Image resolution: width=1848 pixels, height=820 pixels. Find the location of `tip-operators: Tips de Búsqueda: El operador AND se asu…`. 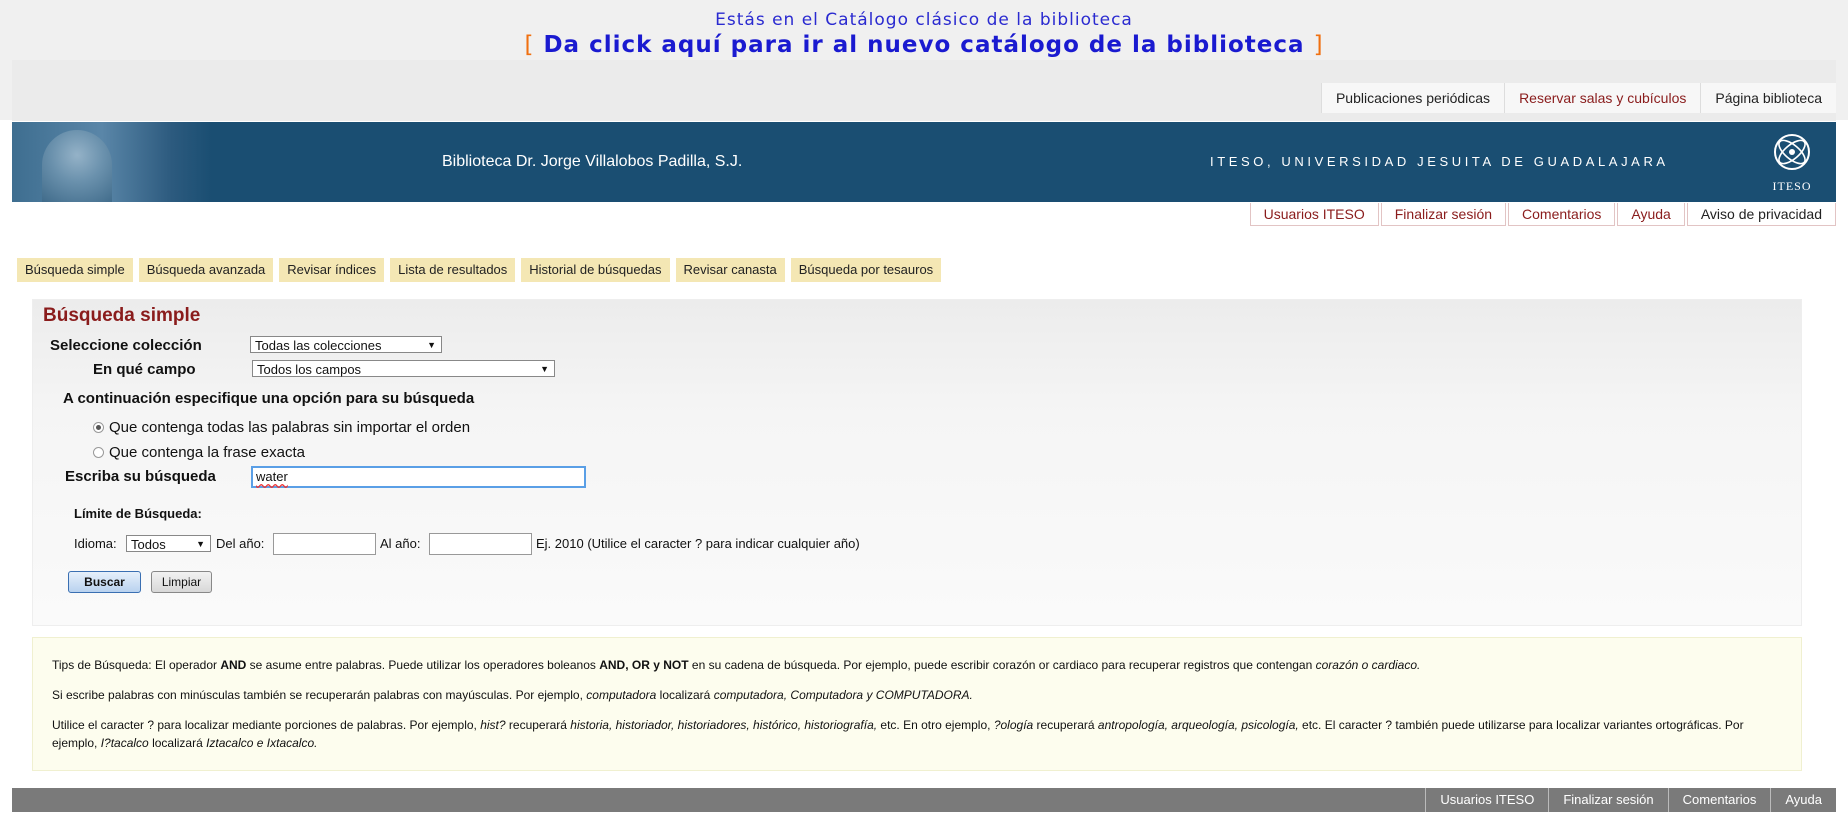

tip-operators: Tips de Búsqueda: El operador AND se asu… is located at coordinates (736, 665).